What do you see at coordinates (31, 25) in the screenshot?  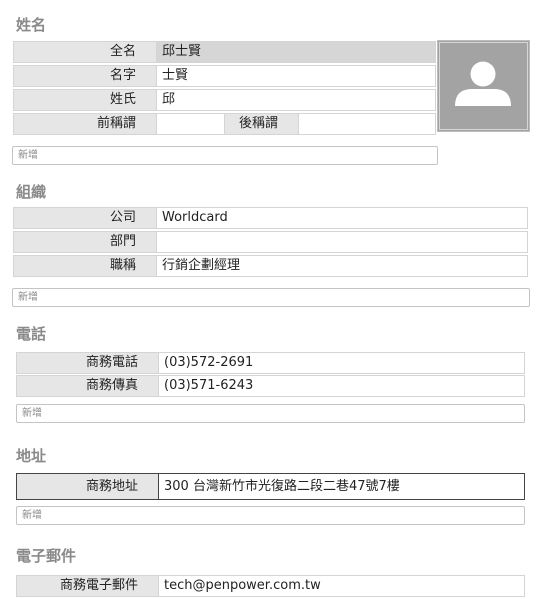 I see `name-section-title: 姓名` at bounding box center [31, 25].